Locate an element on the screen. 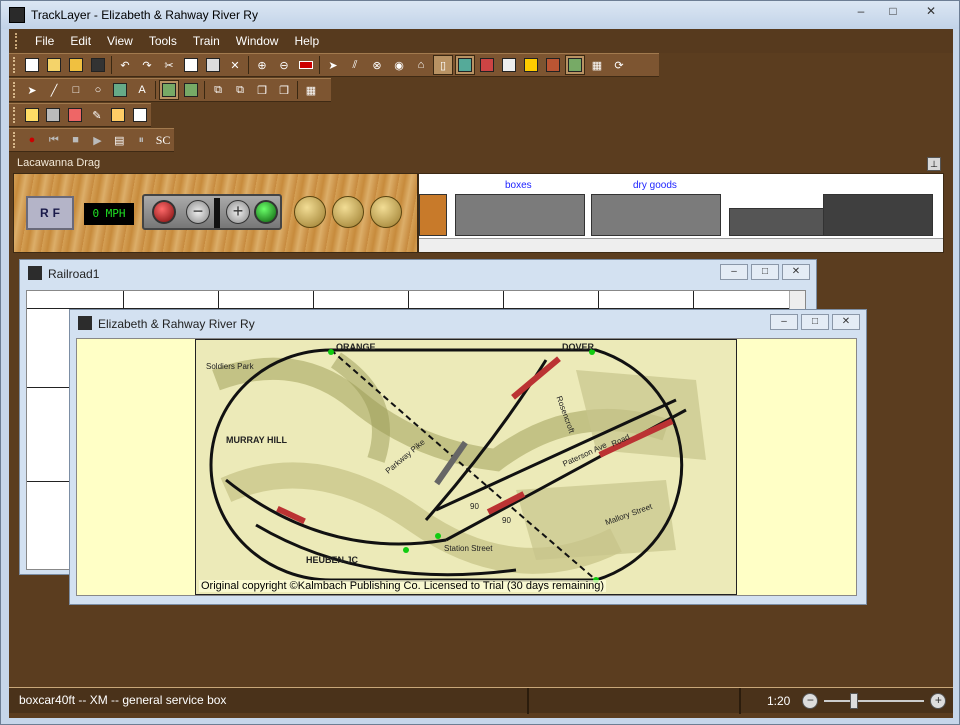  line-icon: ╱ is located at coordinates (54, 90).